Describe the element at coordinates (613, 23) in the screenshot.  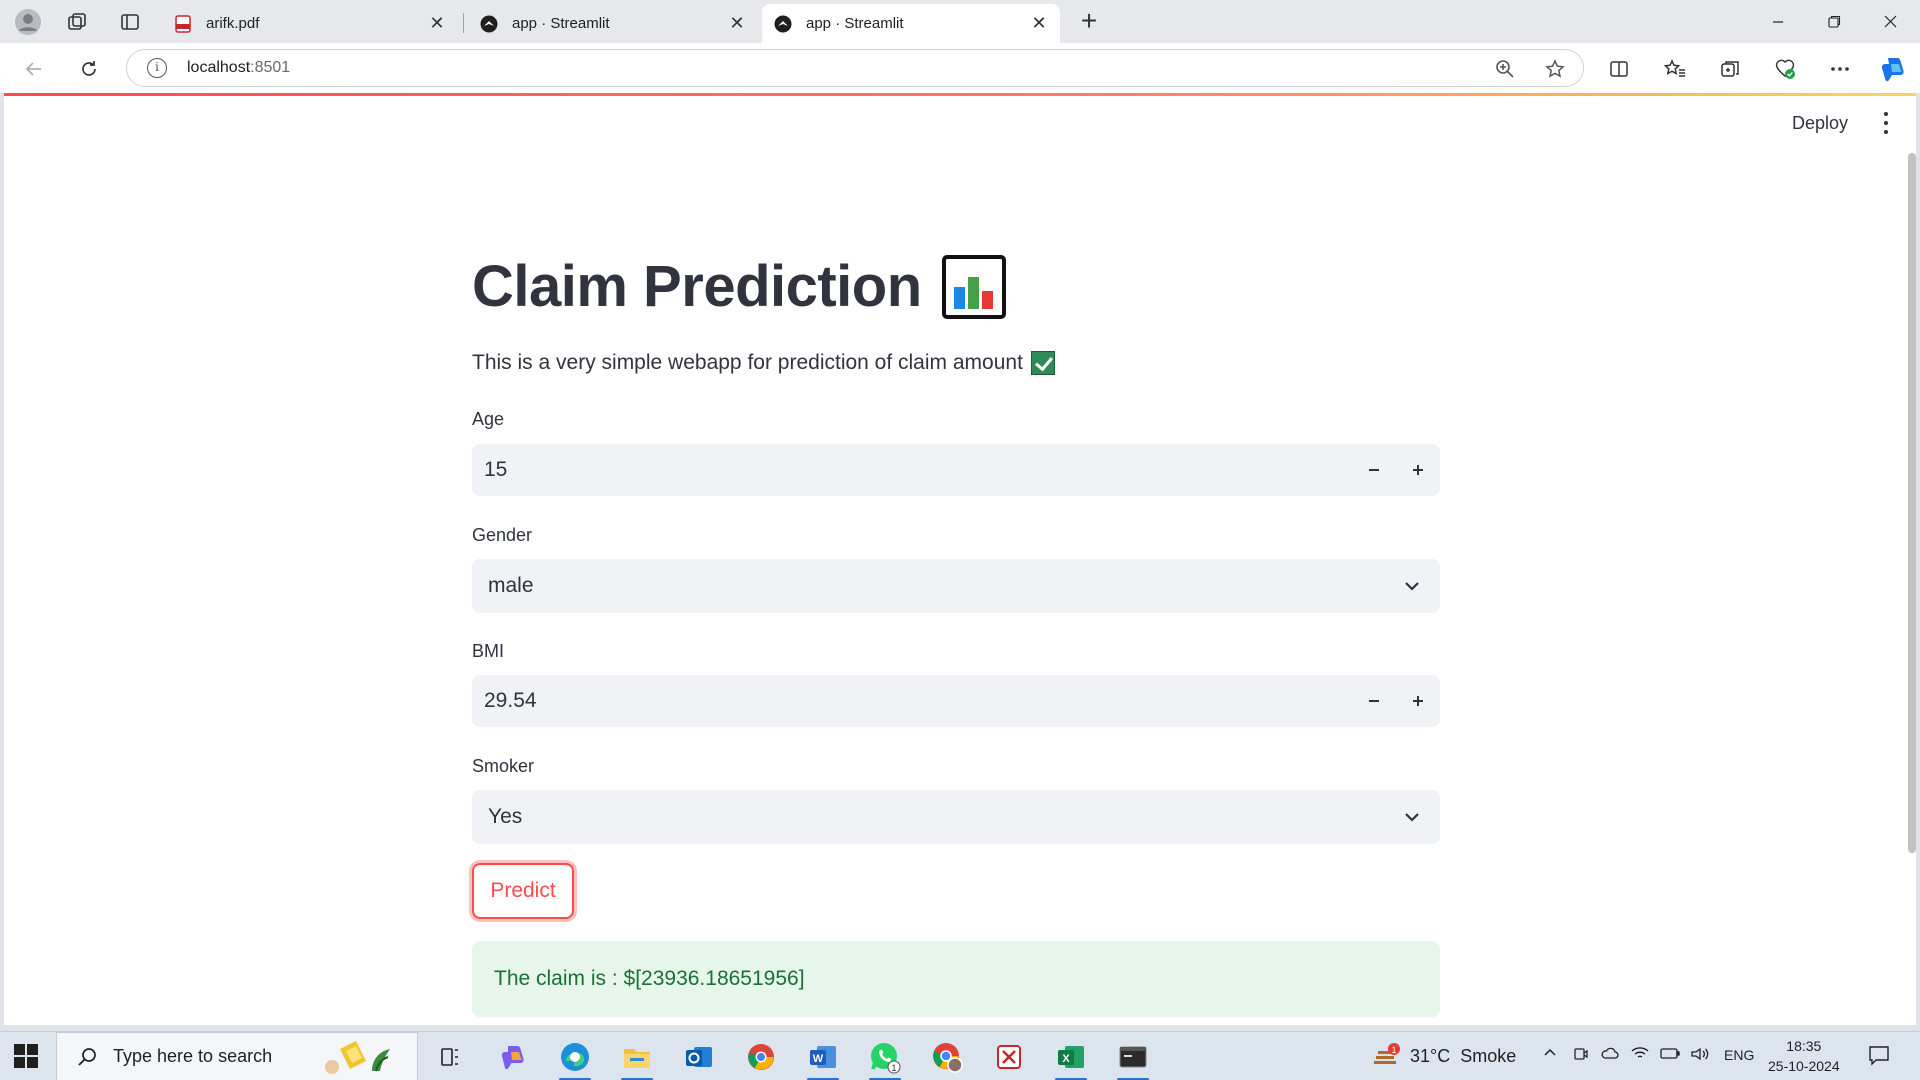
I see `tab-streamlit-1: app · Streamlit ✕` at that location.